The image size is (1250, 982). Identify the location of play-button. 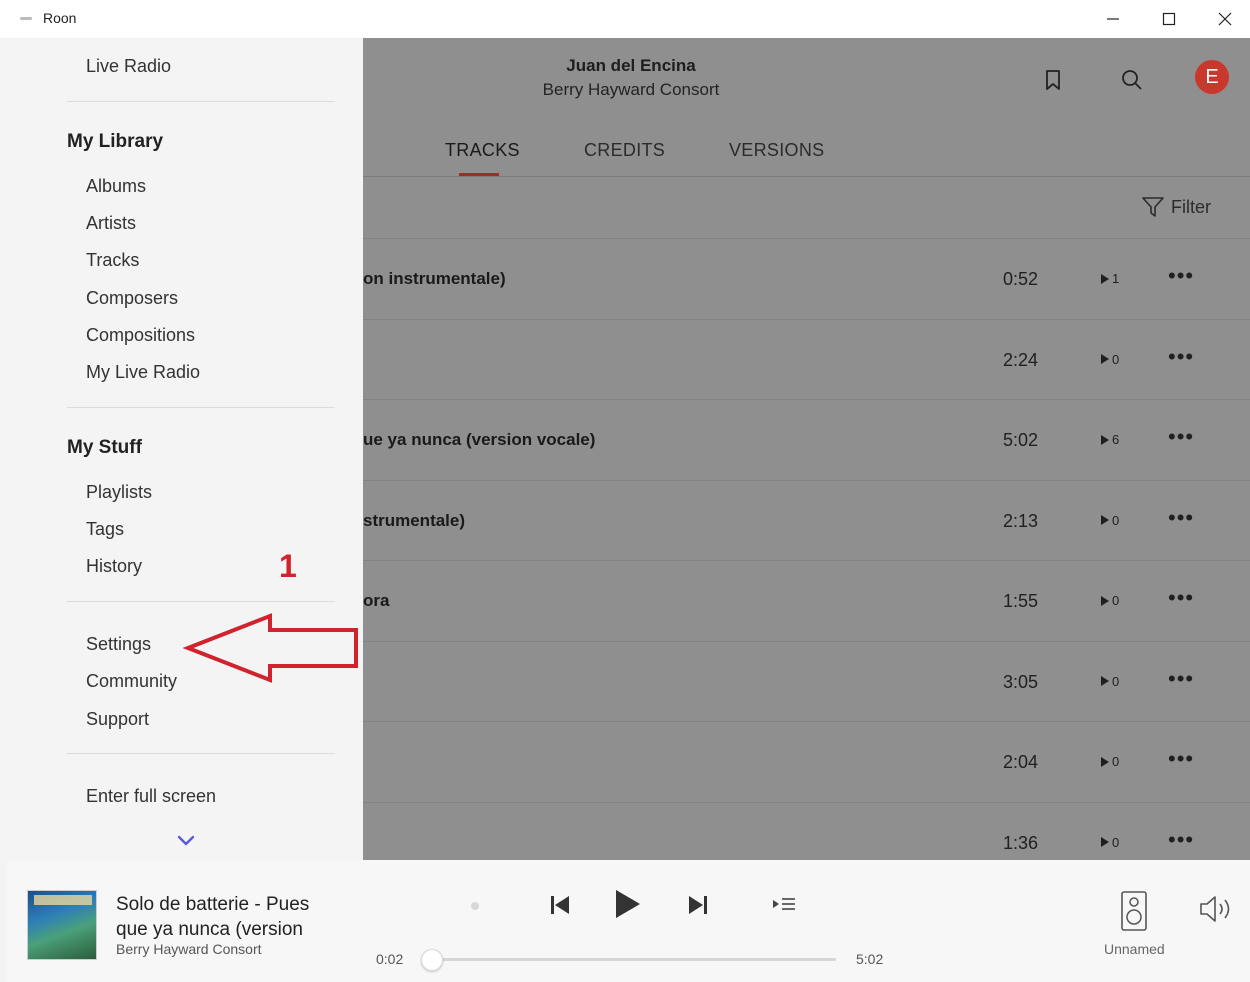
(628, 904).